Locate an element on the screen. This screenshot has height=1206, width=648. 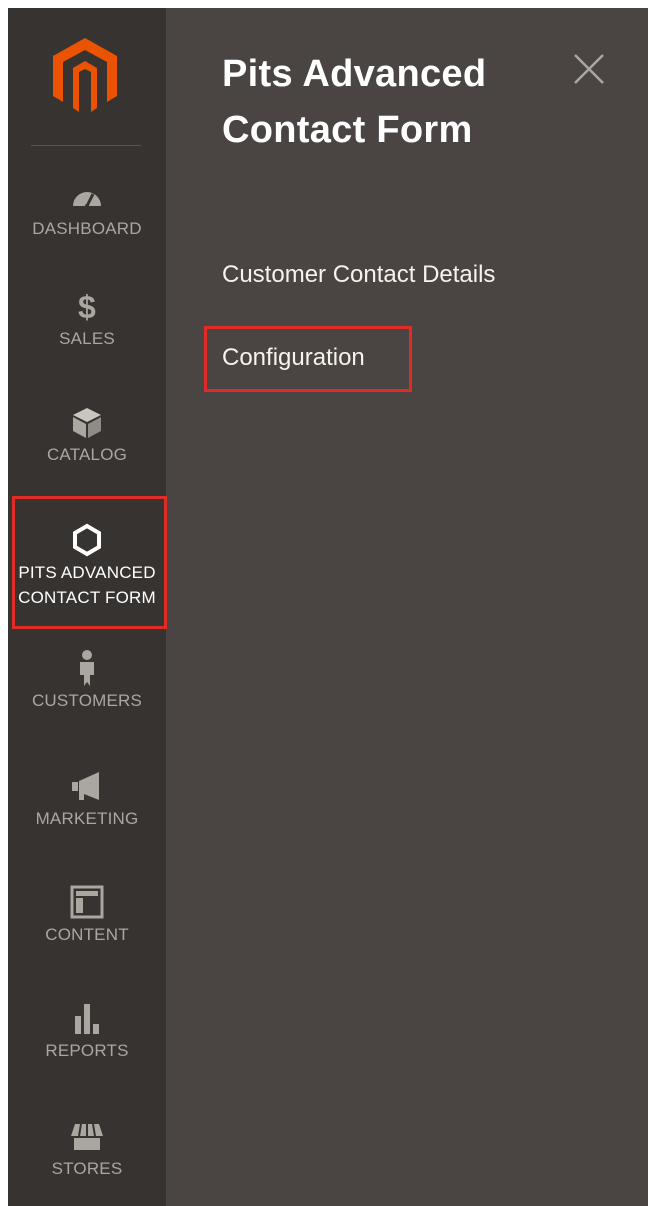
sidebar-item-content: CONTENT is located at coordinates (87, 914).